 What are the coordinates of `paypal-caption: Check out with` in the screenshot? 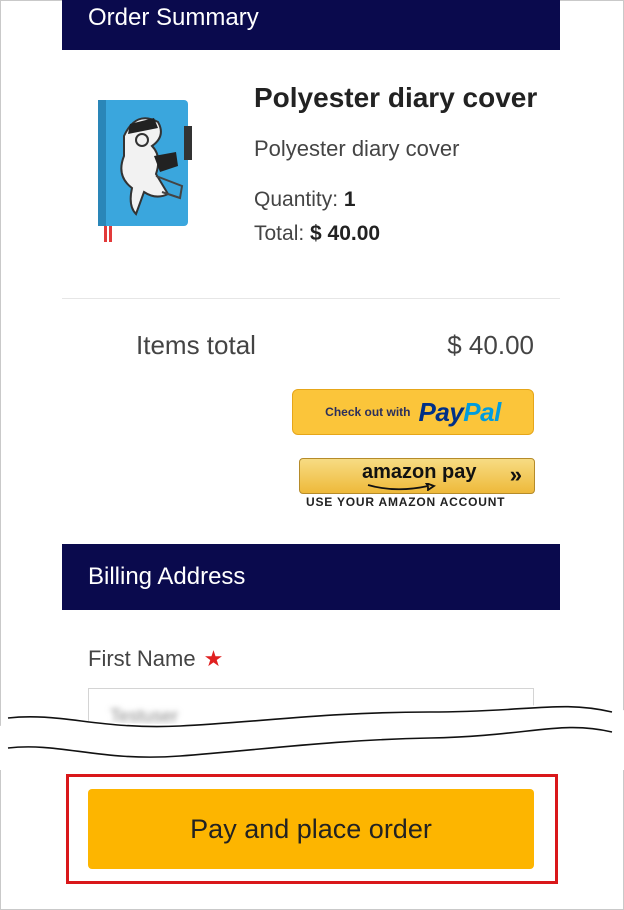 It's located at (368, 412).